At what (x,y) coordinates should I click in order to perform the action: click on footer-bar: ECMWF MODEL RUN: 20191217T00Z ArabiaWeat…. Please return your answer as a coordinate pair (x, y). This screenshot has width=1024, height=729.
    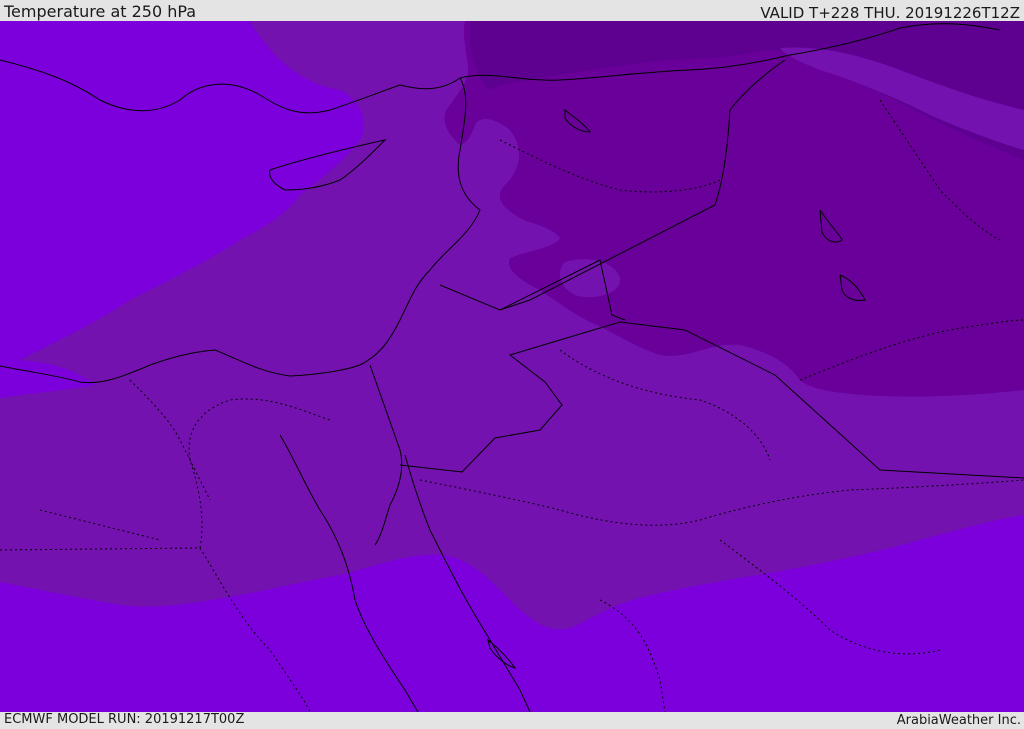
    Looking at the image, I should click on (512, 720).